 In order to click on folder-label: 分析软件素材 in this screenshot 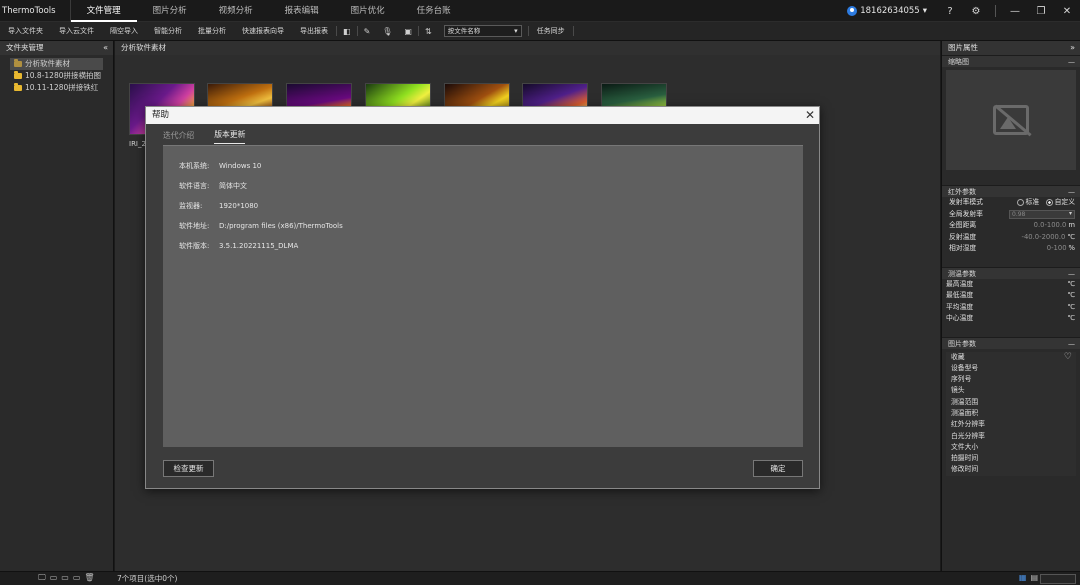, I will do `click(47, 63)`.